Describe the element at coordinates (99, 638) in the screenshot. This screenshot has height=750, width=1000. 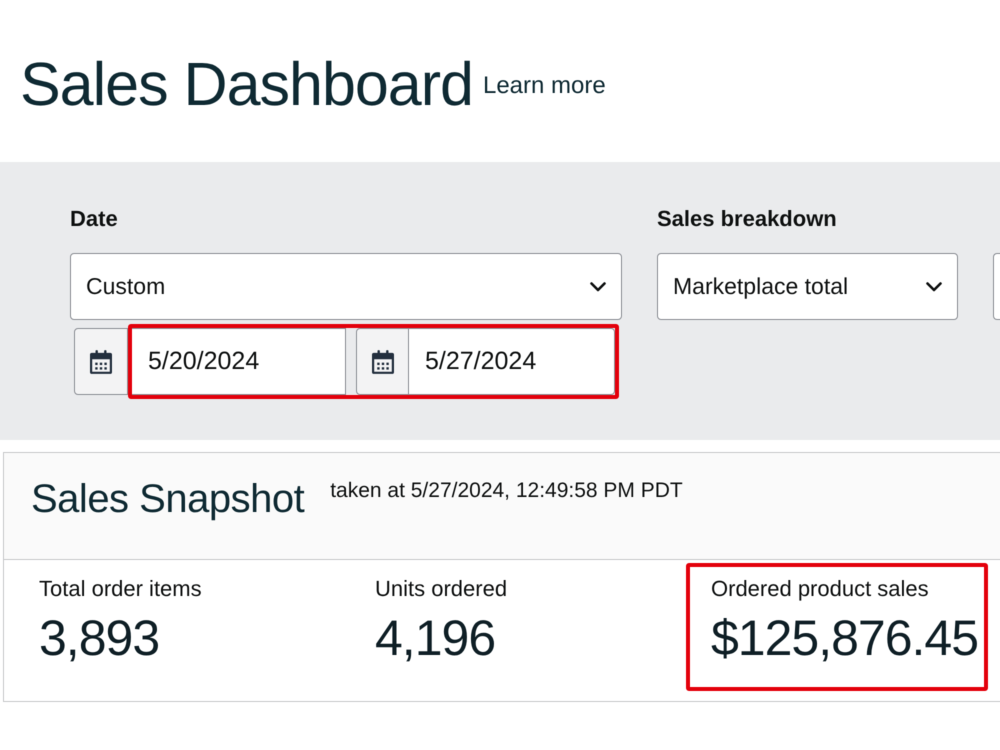
I see `metric-value: 3,893` at that location.